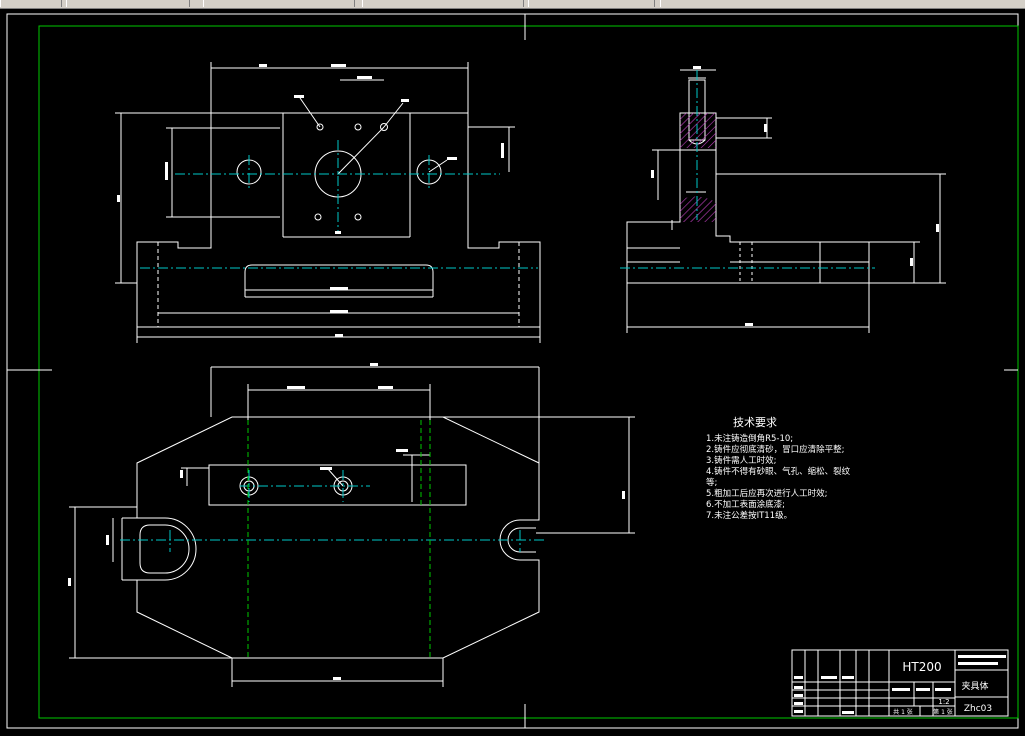 This screenshot has width=1025, height=736. What do you see at coordinates (795, 196) in the screenshot?
I see `side-dim-labels` at bounding box center [795, 196].